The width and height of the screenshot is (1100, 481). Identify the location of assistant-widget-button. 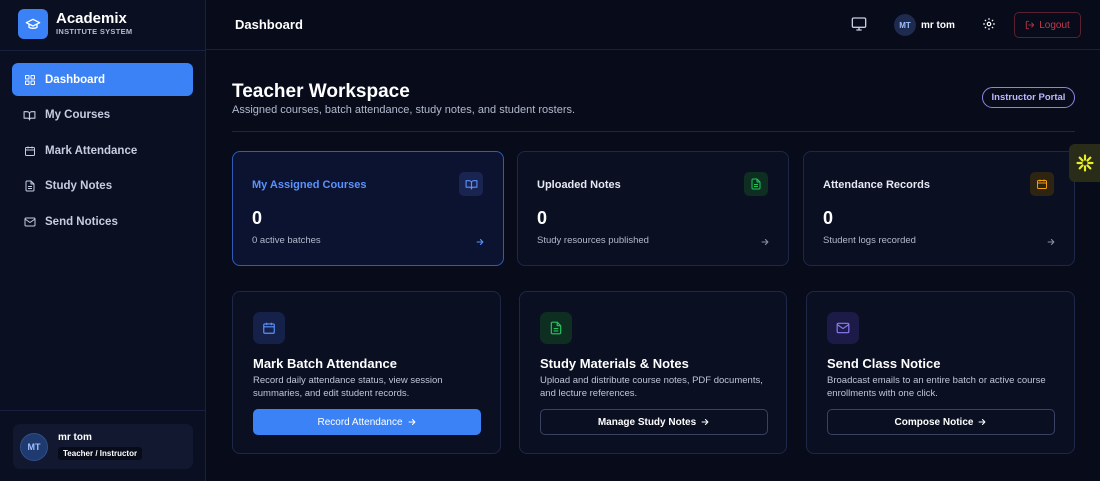
(1084, 163).